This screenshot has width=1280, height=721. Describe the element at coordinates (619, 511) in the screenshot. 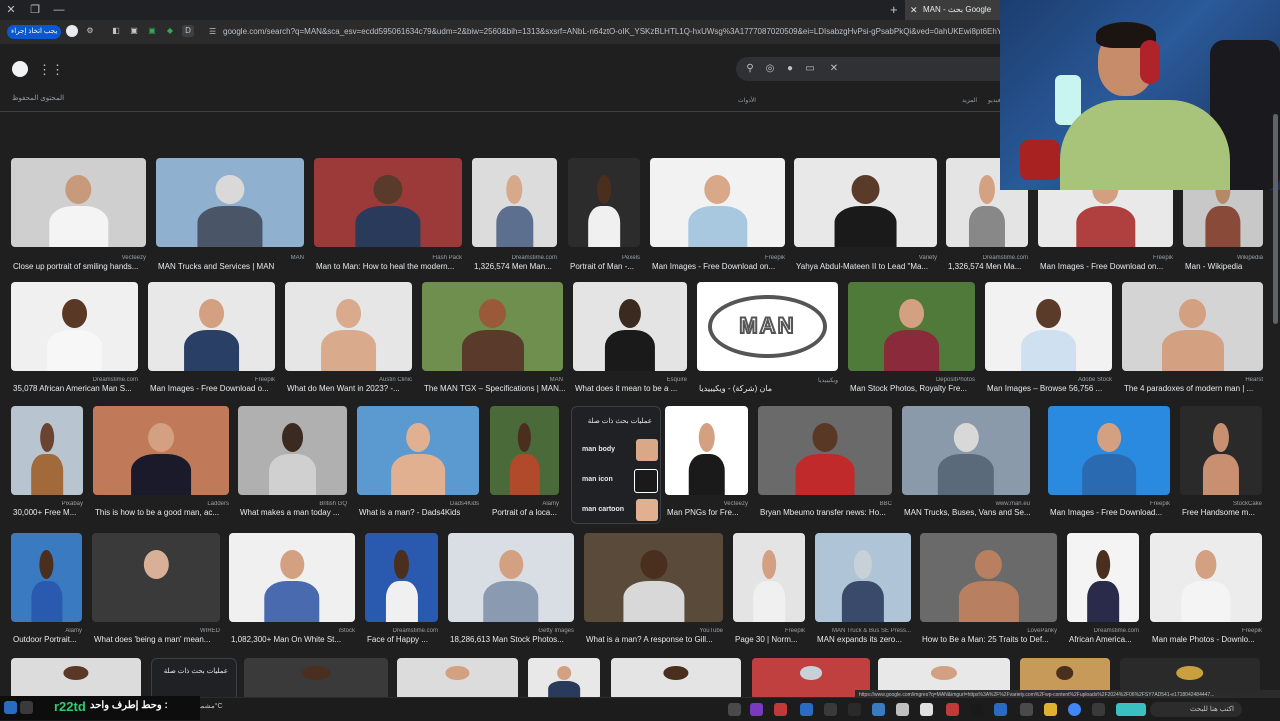

I see `related-search-item: man cartoon` at that location.